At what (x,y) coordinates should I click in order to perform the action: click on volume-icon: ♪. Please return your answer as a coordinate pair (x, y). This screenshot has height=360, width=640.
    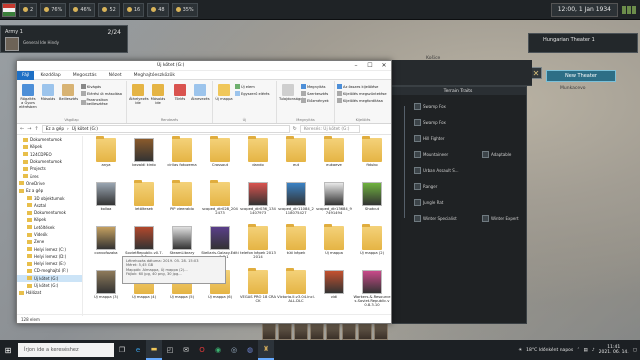
    Looking at the image, I should click on (593, 350).